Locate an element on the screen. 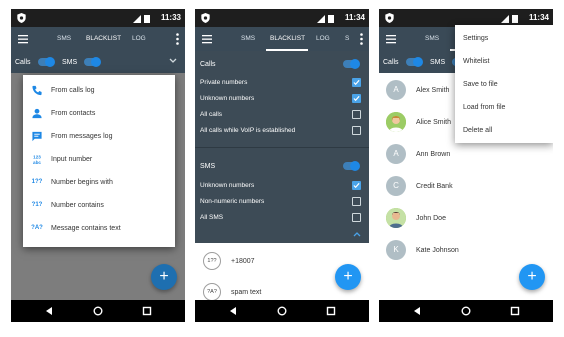  sms-section-toggle is located at coordinates (351, 166).